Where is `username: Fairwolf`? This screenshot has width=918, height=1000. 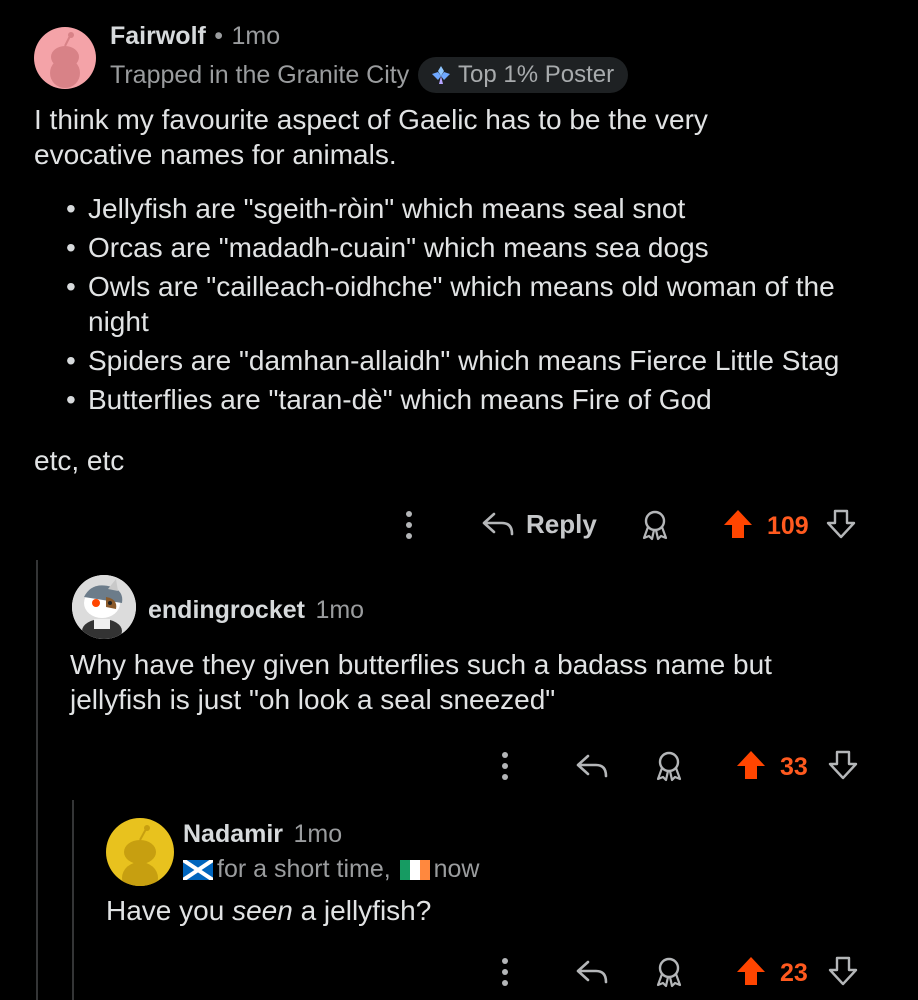 username: Fairwolf is located at coordinates (158, 36).